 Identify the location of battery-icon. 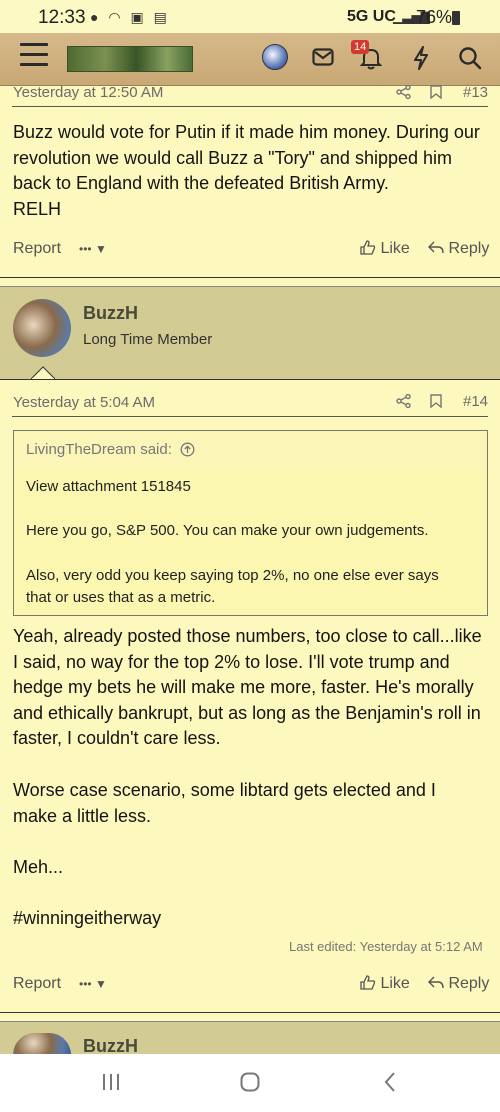
(456, 18).